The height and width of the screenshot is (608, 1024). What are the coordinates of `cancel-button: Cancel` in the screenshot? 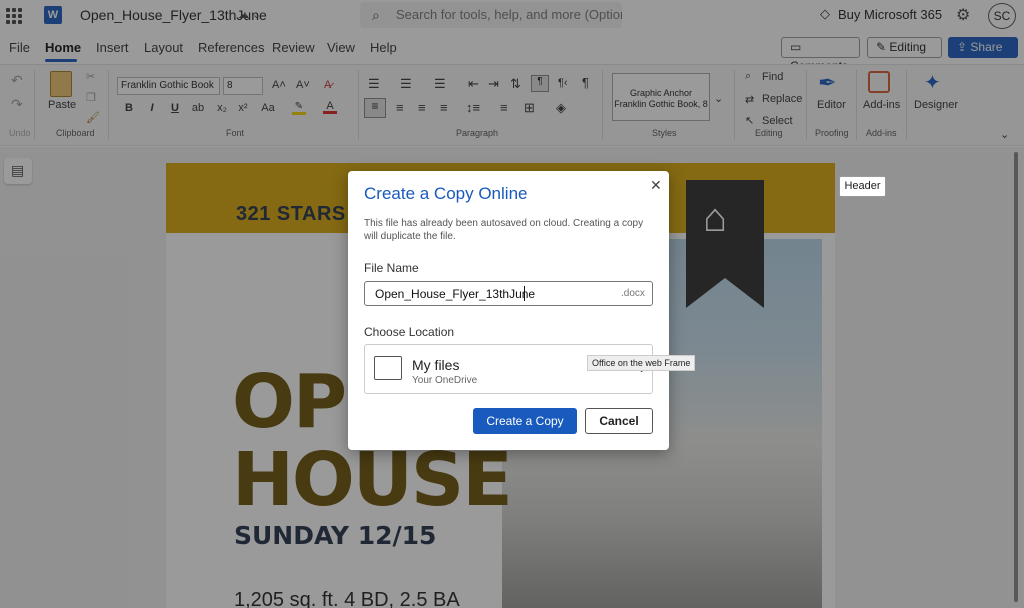 It's located at (619, 421).